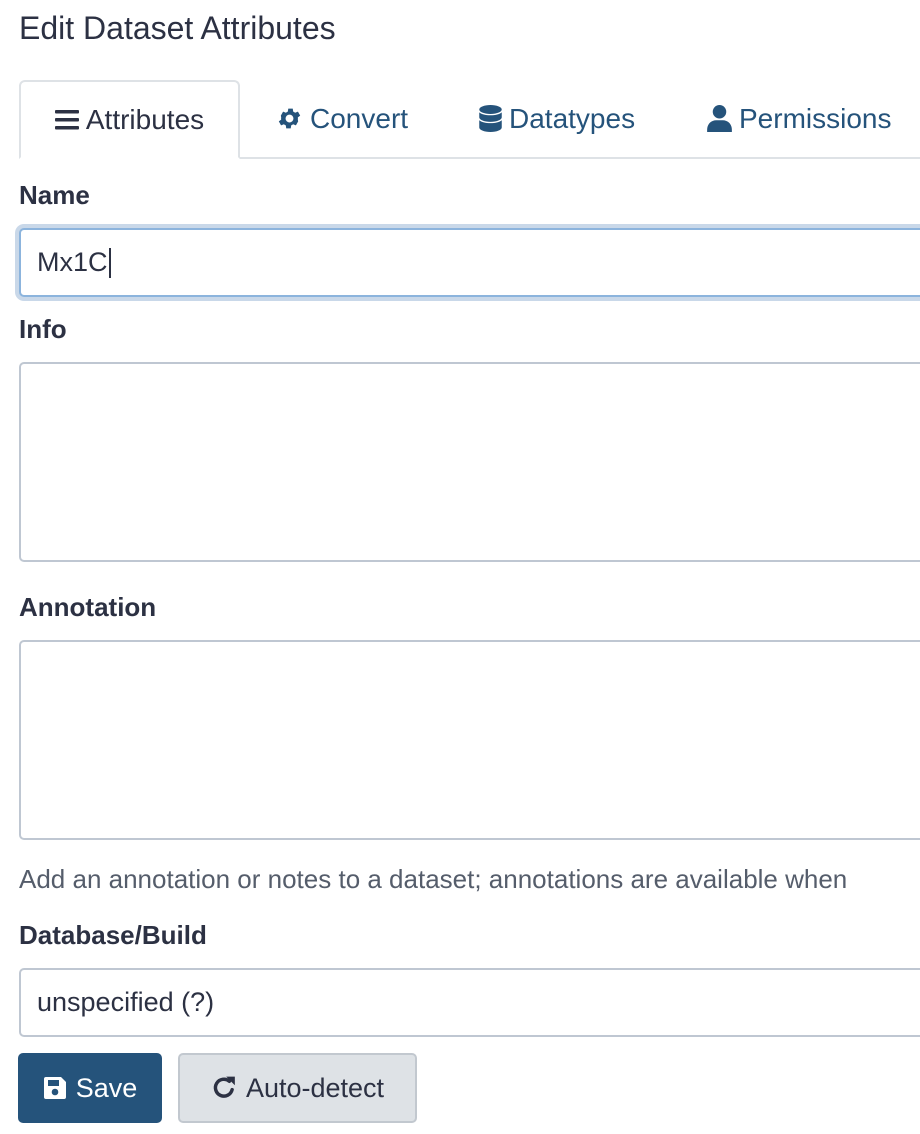 Image resolution: width=920 pixels, height=1134 pixels. What do you see at coordinates (66, 120) in the screenshot?
I see `bars-icon` at bounding box center [66, 120].